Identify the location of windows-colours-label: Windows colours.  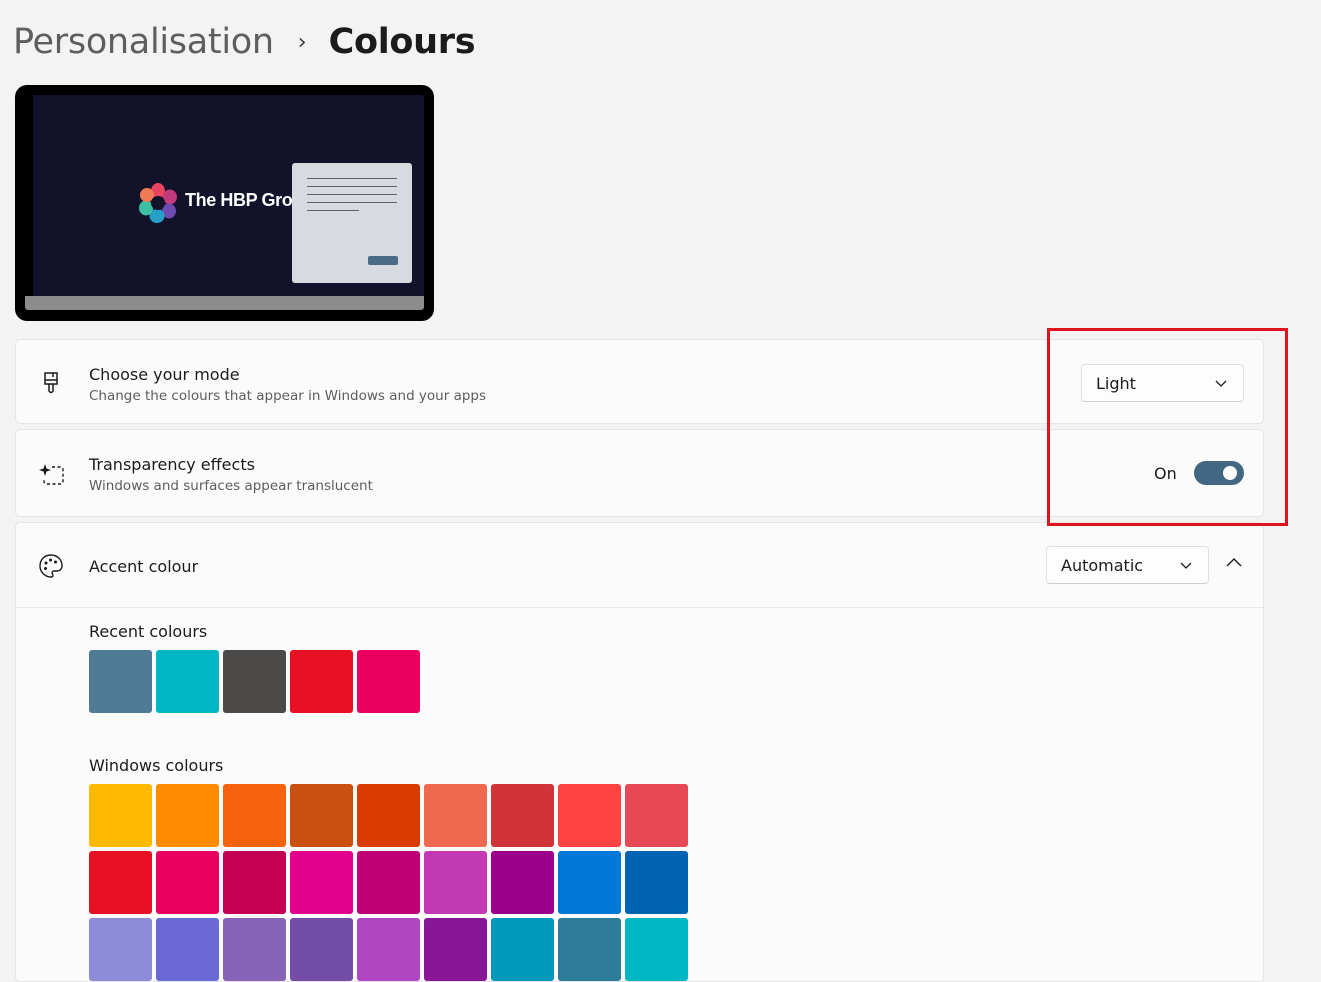
(156, 765).